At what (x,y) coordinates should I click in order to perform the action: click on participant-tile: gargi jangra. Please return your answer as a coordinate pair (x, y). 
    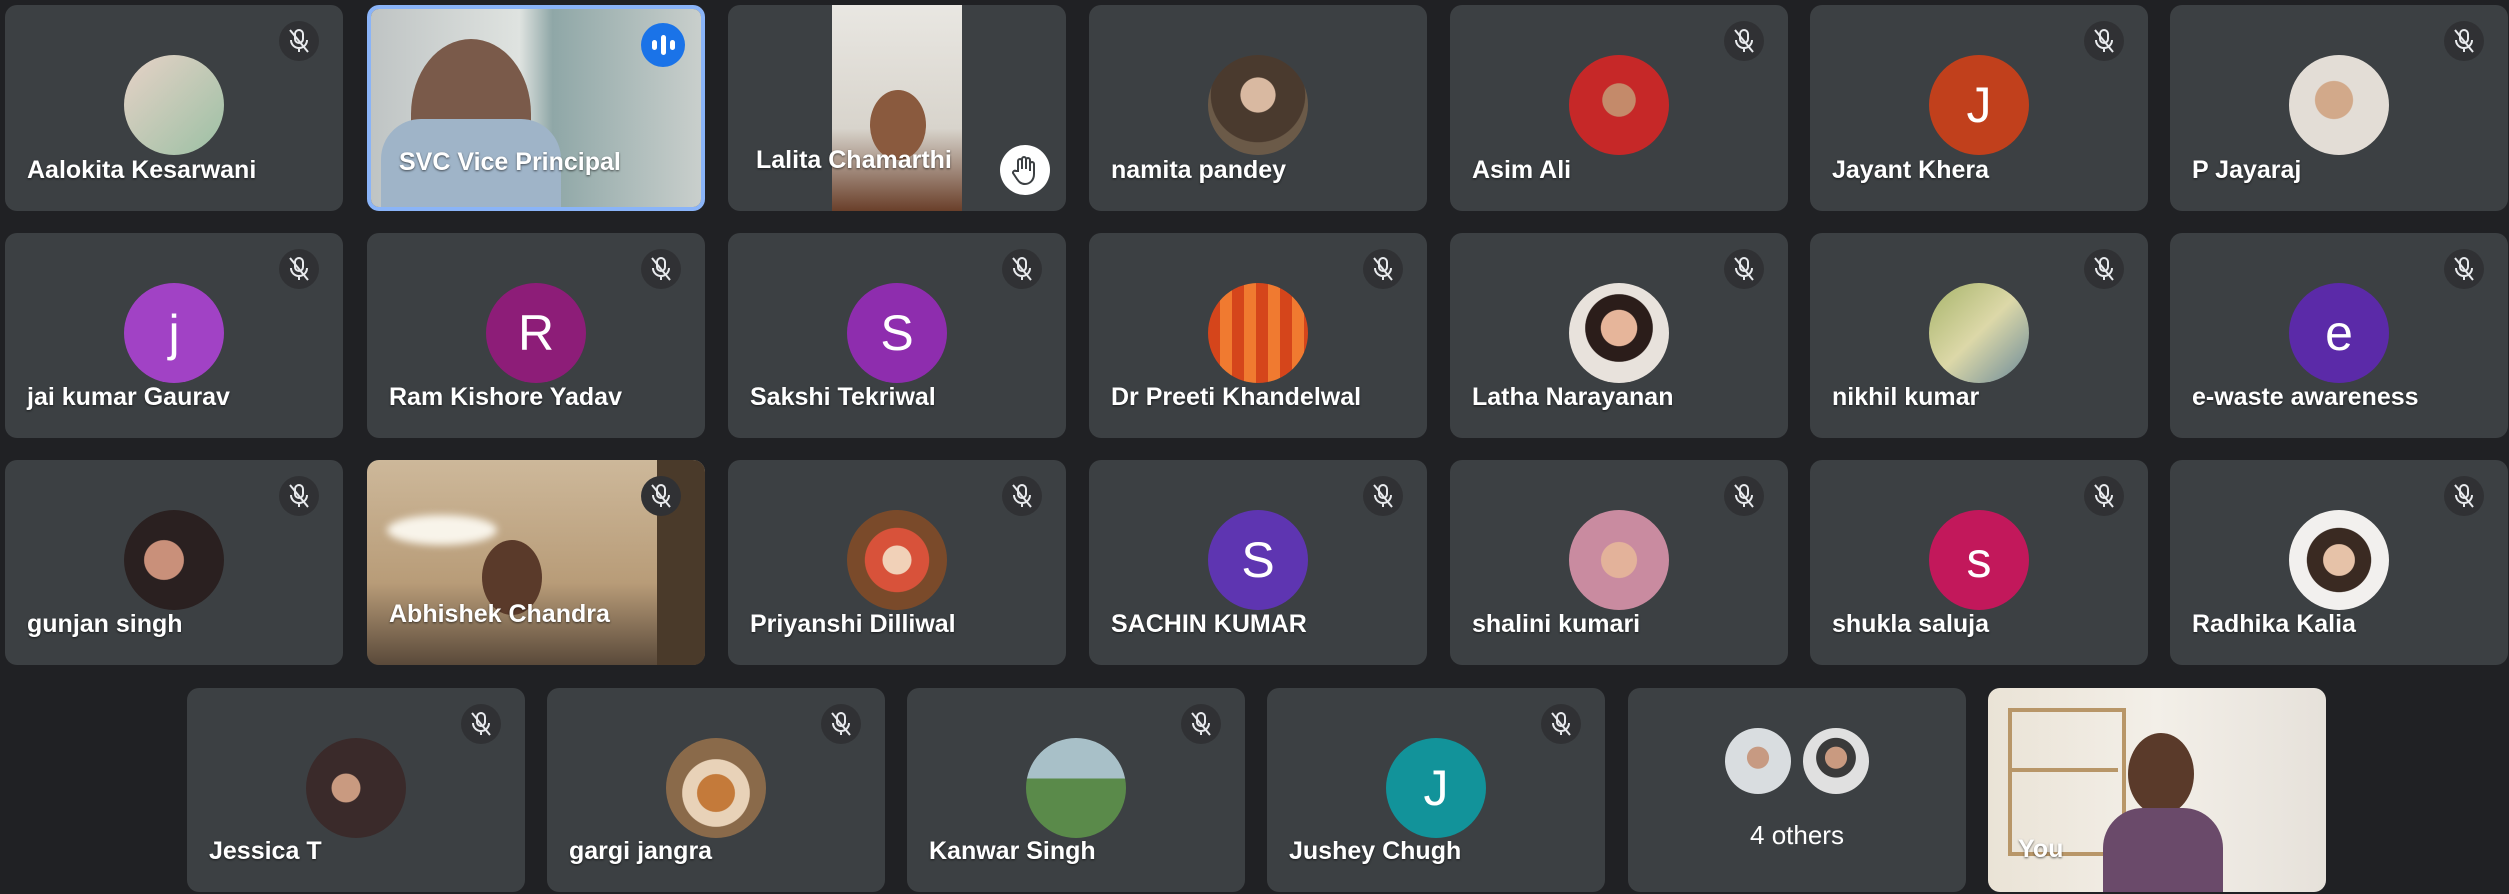
    Looking at the image, I should click on (716, 790).